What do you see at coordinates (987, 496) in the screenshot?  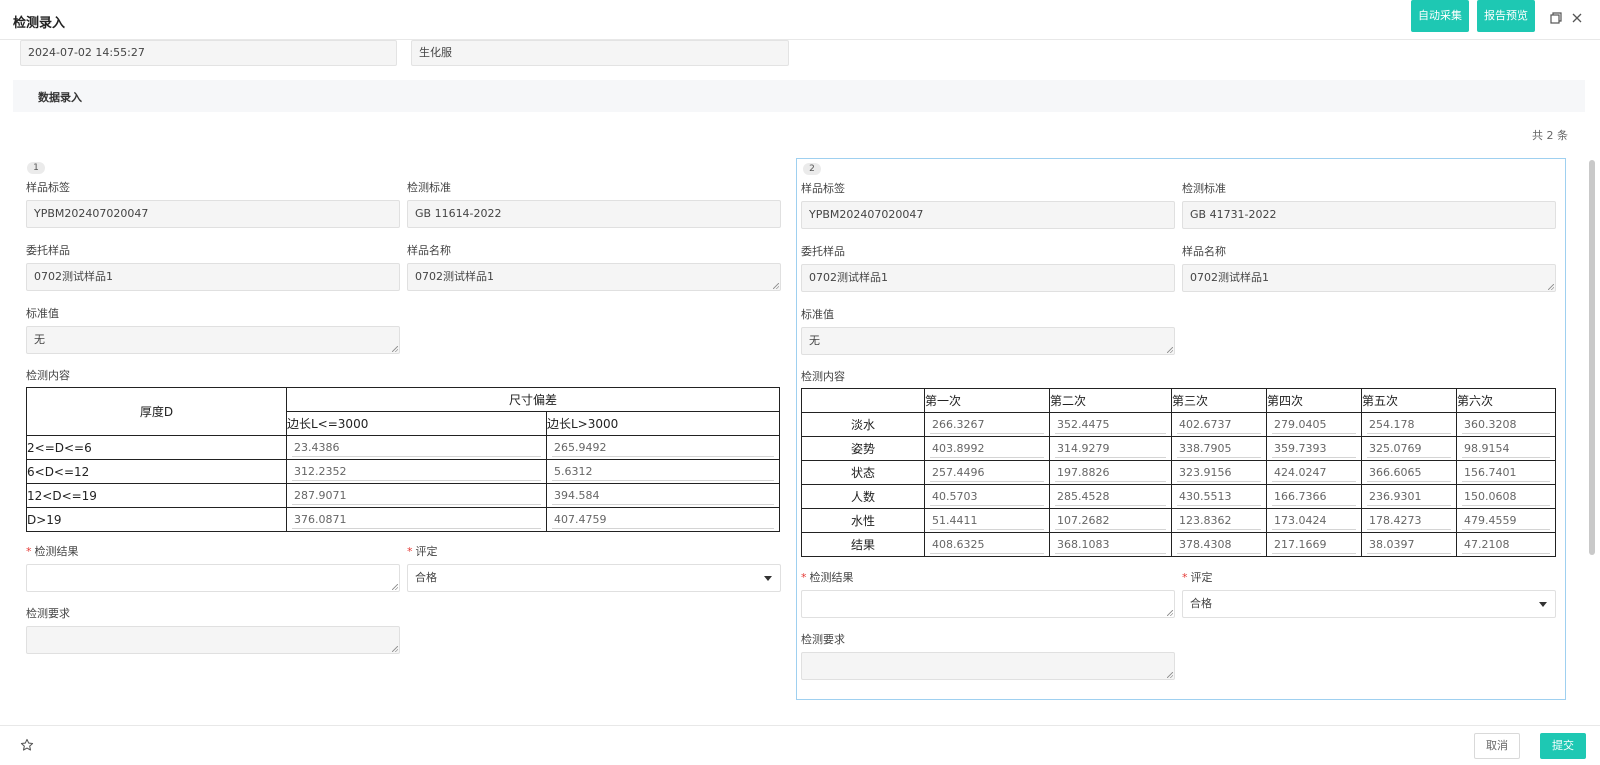 I see `value-input: 40.5703` at bounding box center [987, 496].